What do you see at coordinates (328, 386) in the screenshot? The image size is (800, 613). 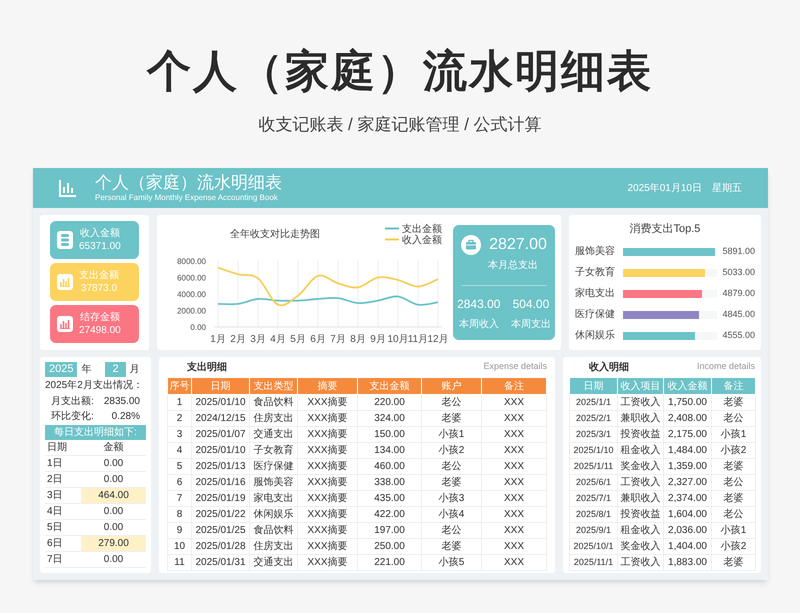 I see `header-cell: 摘要` at bounding box center [328, 386].